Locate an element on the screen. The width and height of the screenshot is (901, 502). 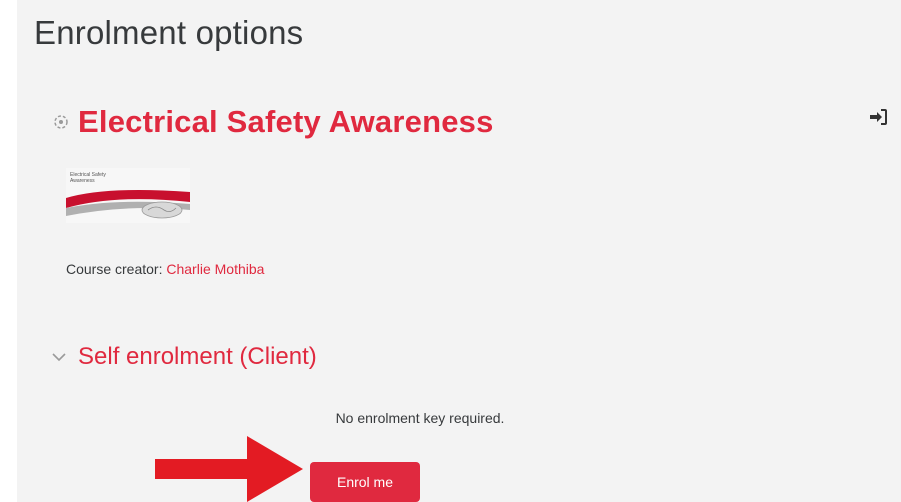
course-name-link: Electrical Safety Awareness is located at coordinates (286, 122).